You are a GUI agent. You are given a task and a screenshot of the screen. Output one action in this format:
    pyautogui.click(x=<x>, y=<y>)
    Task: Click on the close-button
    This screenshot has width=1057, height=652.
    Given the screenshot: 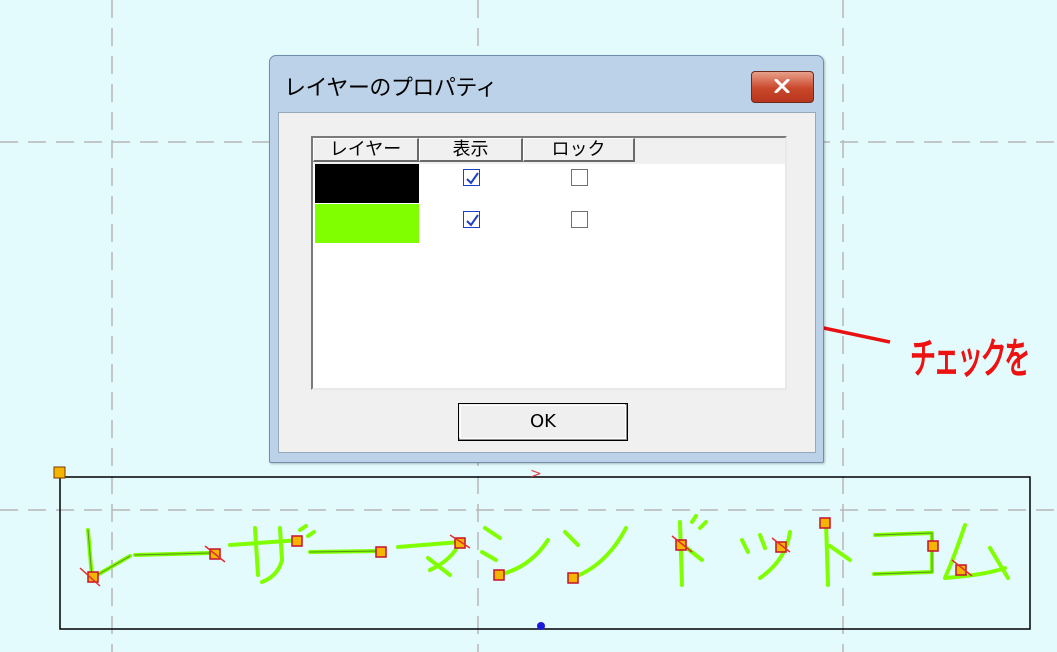 What is the action you would take?
    pyautogui.click(x=782, y=87)
    